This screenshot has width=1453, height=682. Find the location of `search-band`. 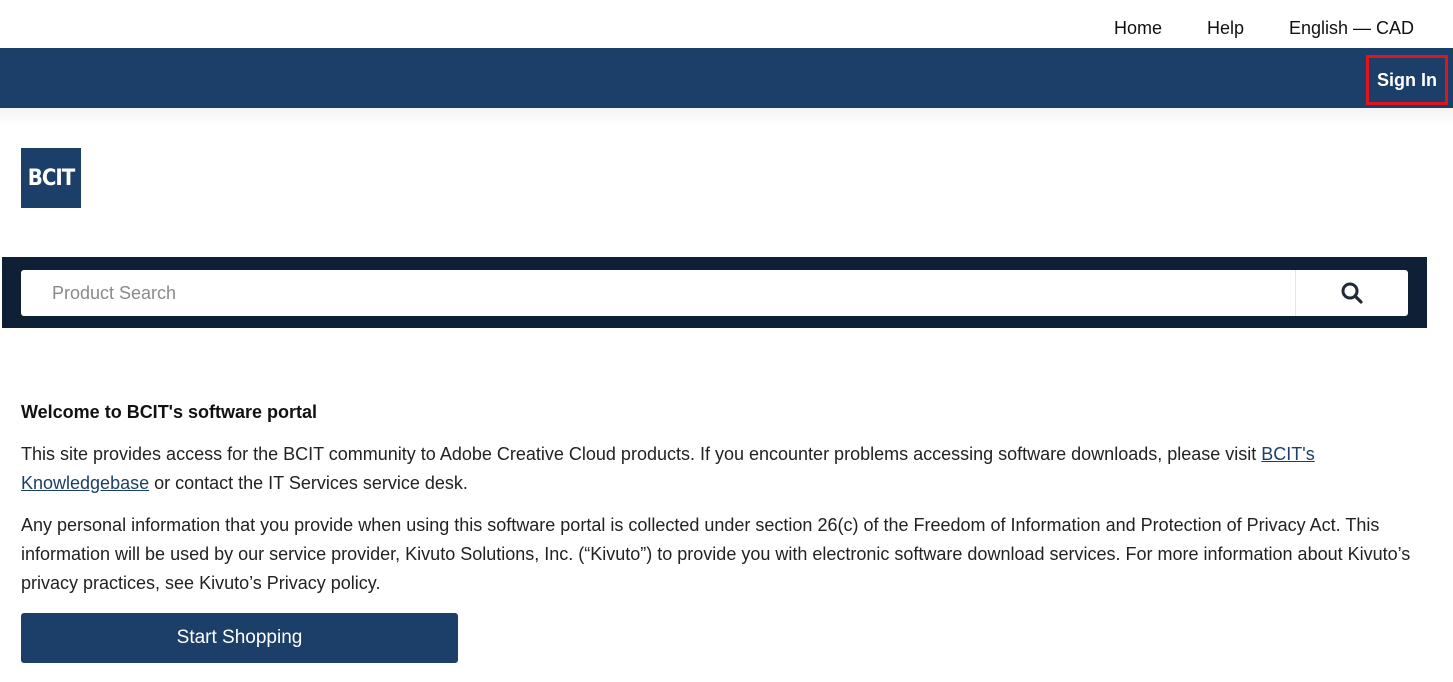

search-band is located at coordinates (714, 292).